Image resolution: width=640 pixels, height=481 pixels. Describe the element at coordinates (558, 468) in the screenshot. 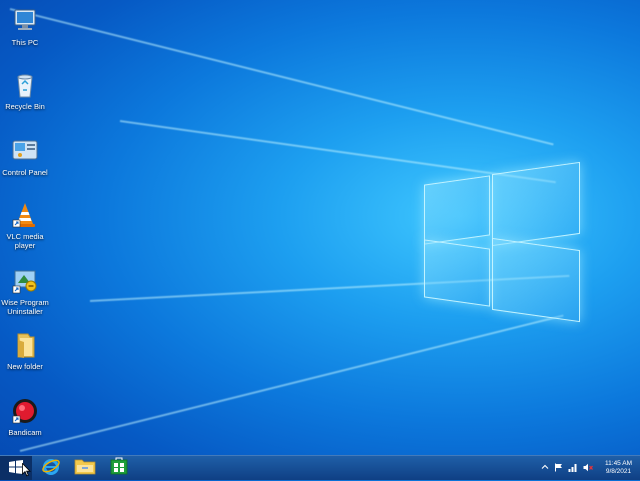

I see `flag-icon` at that location.